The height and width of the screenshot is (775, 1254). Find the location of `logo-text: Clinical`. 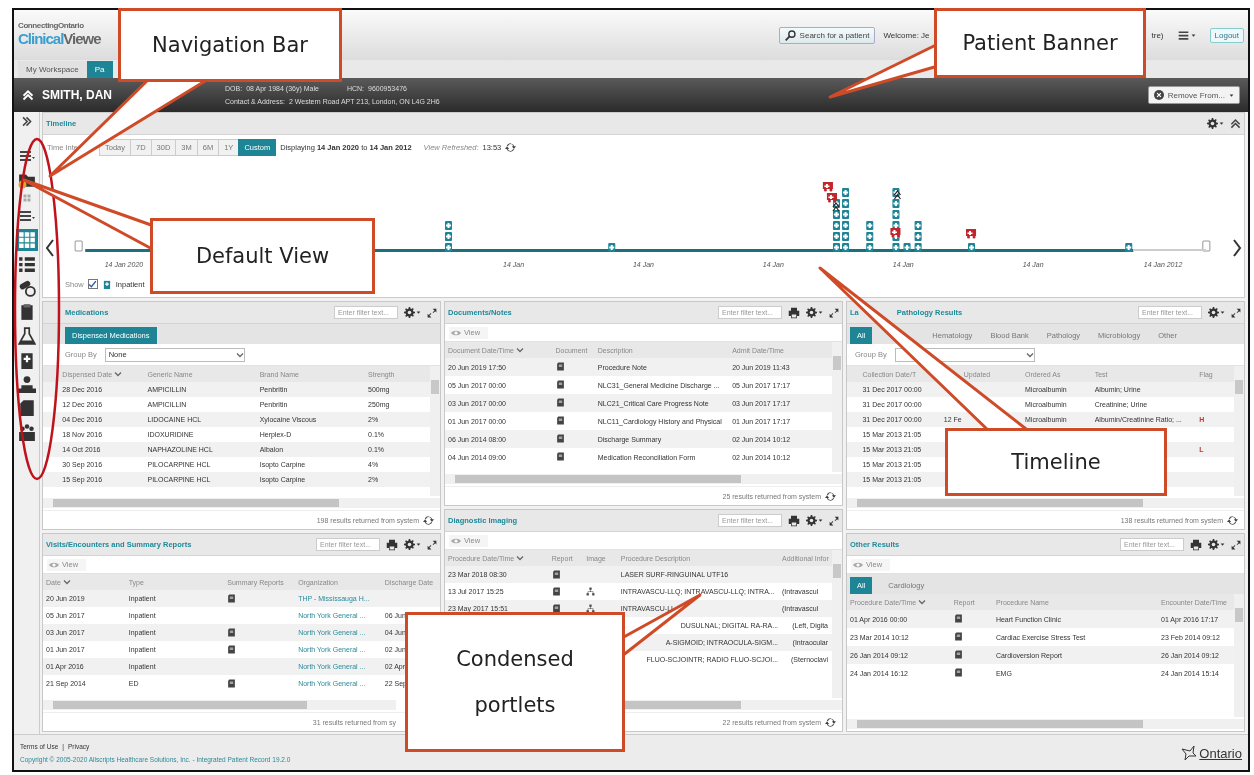

logo-text: Clinical is located at coordinates (41, 39).